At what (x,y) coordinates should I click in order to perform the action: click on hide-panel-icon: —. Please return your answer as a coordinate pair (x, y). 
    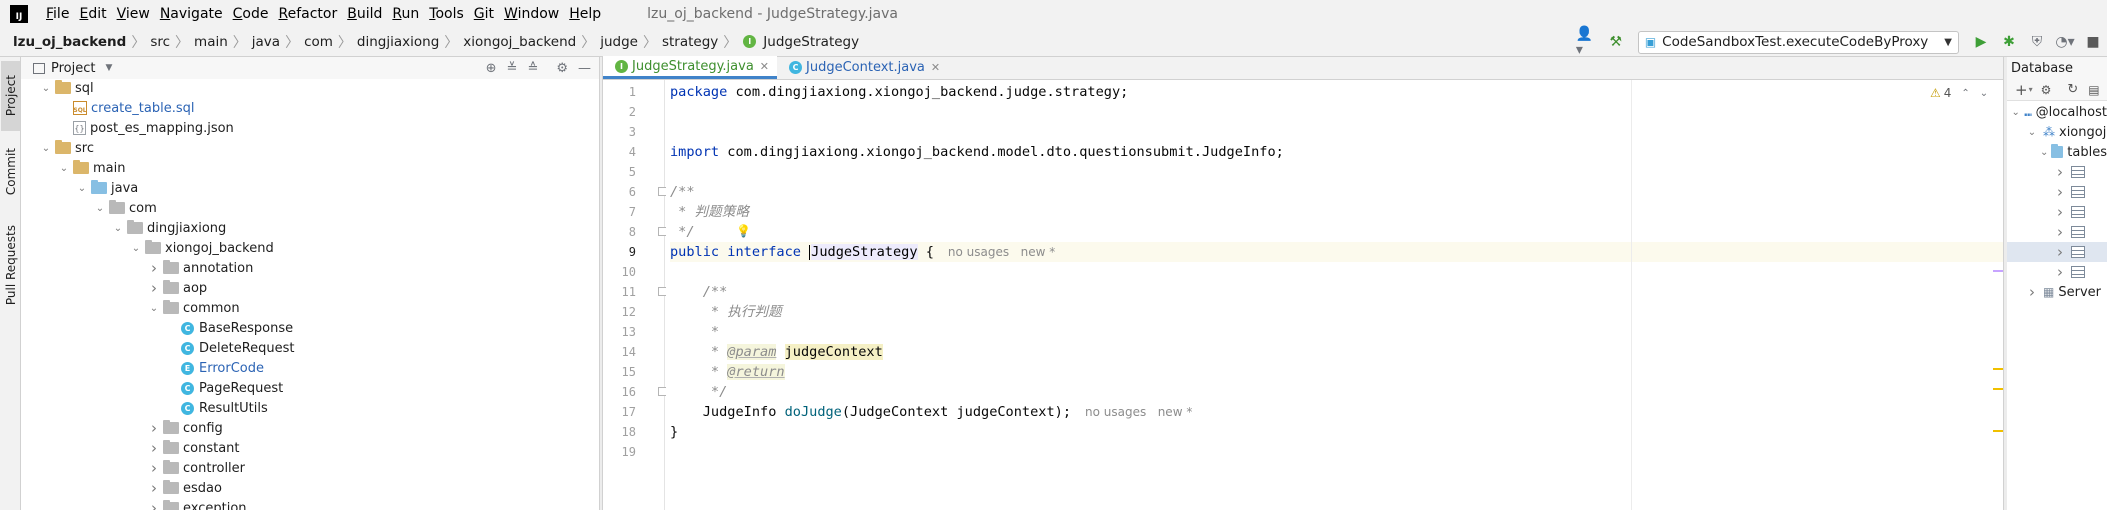
    Looking at the image, I should click on (584, 68).